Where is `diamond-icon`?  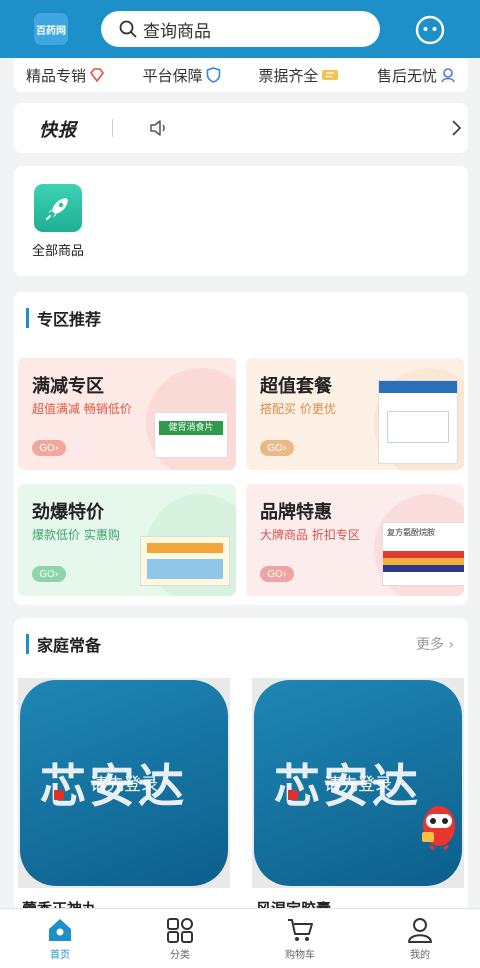 diamond-icon is located at coordinates (97, 75).